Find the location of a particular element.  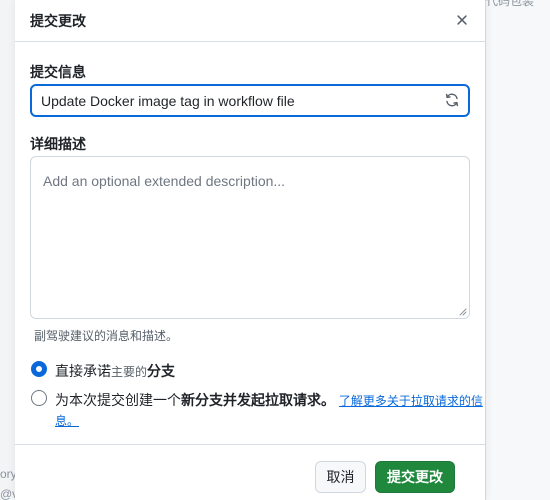

background-top-right-text: 代码包装 is located at coordinates (510, 4).